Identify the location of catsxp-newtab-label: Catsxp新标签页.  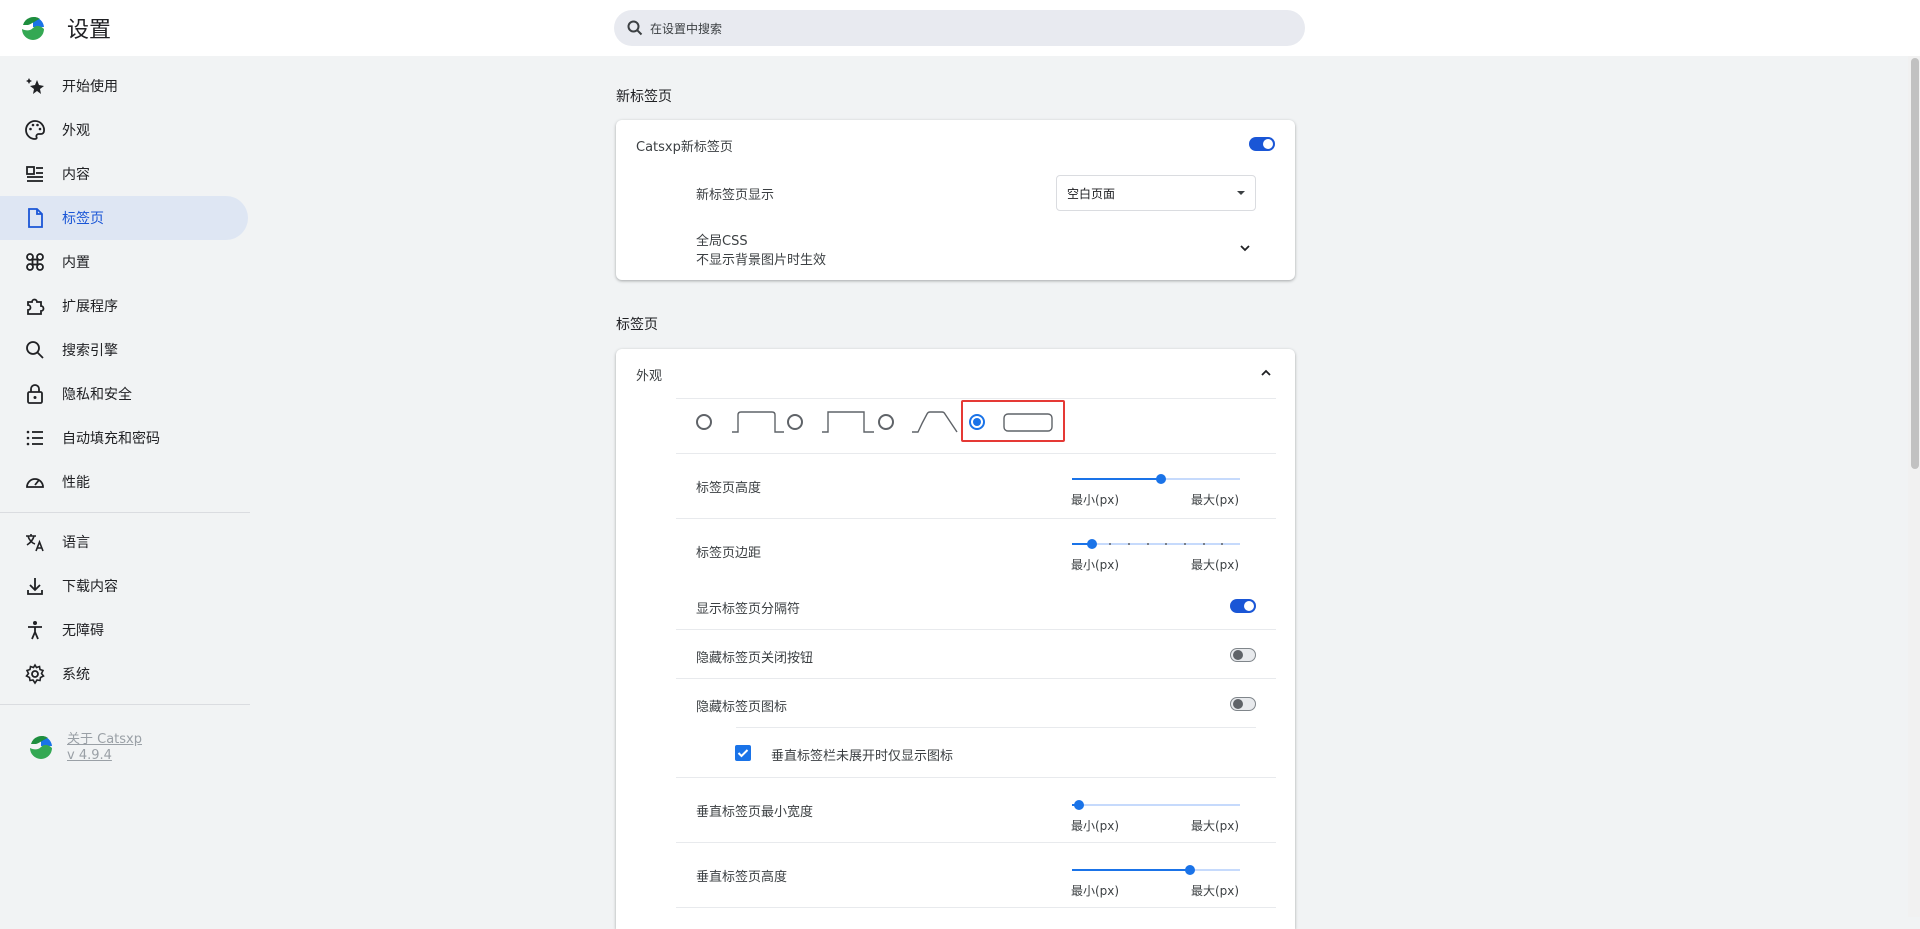
(684, 147).